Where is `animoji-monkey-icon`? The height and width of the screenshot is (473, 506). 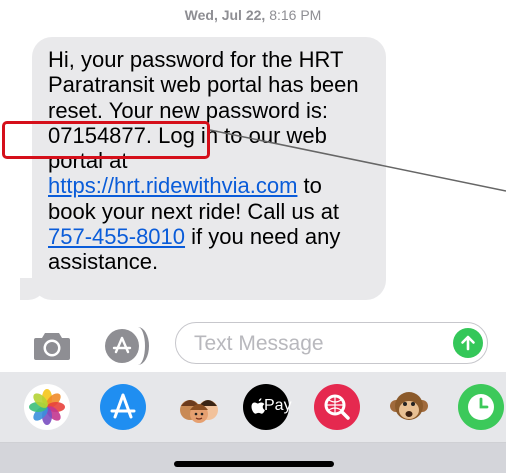
animoji-monkey-icon is located at coordinates (409, 406).